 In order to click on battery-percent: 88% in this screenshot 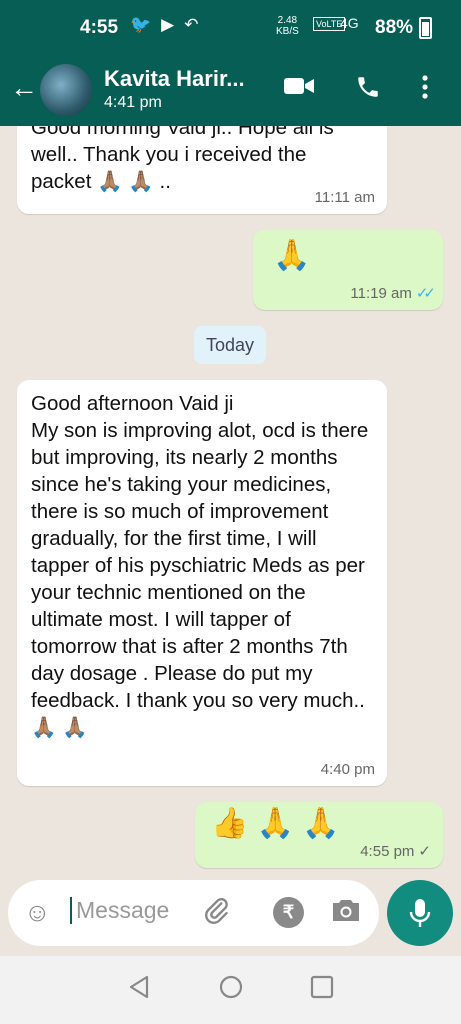, I will do `click(394, 27)`.